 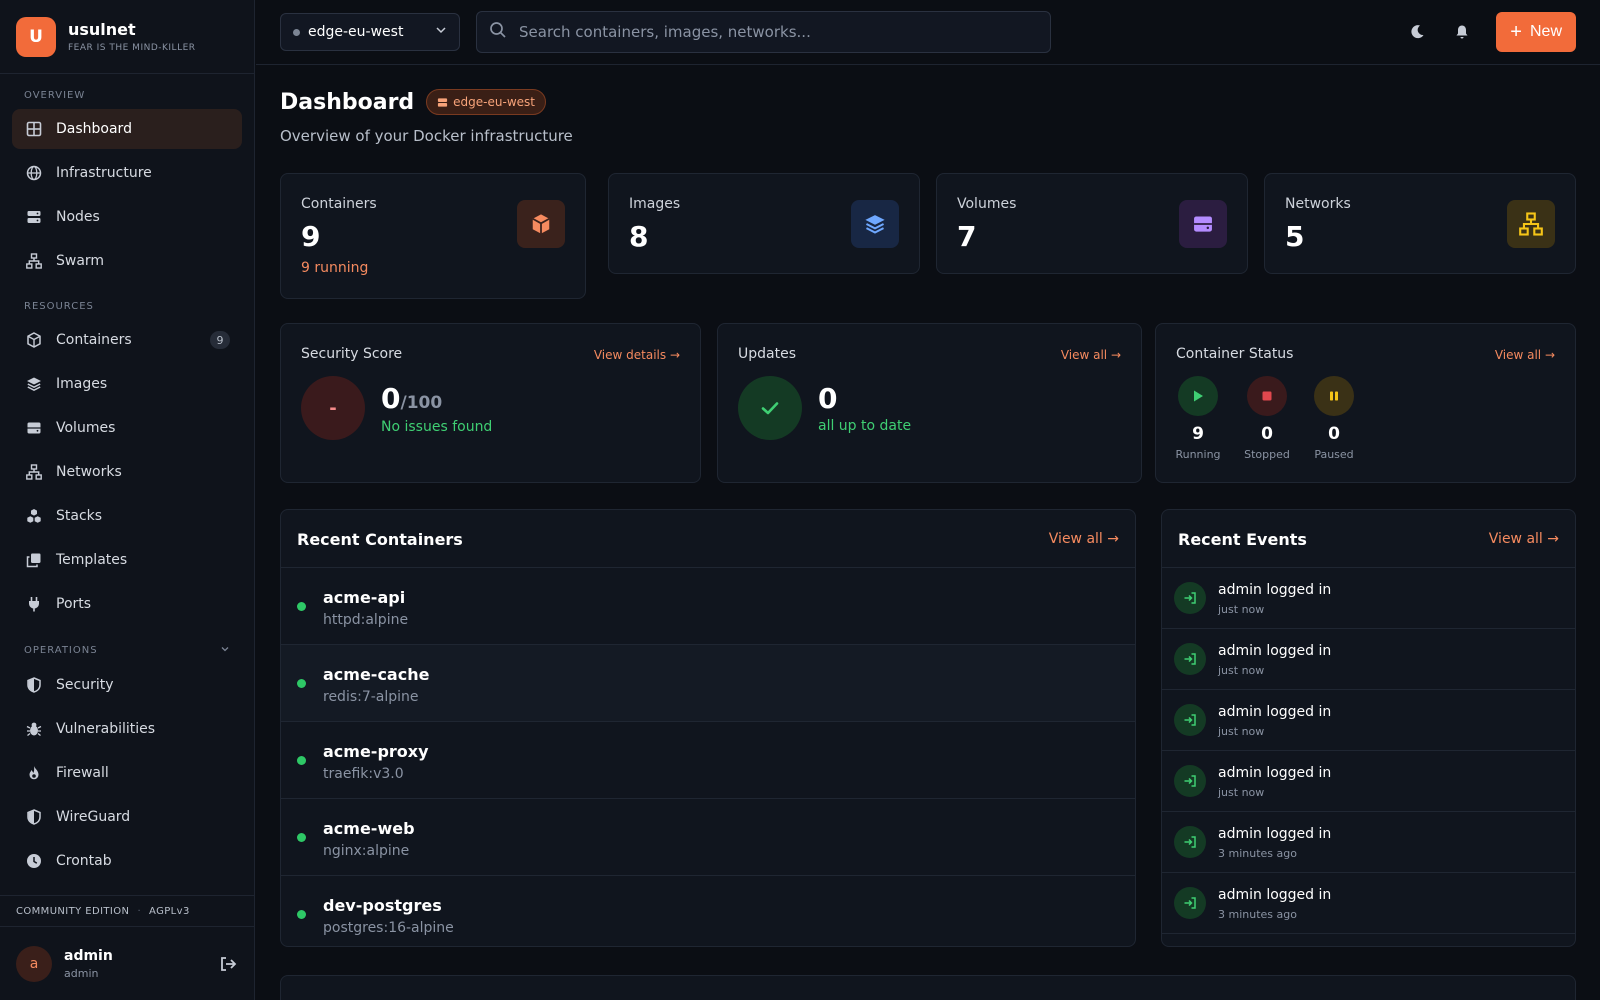 I want to click on sidebar-item-label: Firewall, so click(x=82, y=773).